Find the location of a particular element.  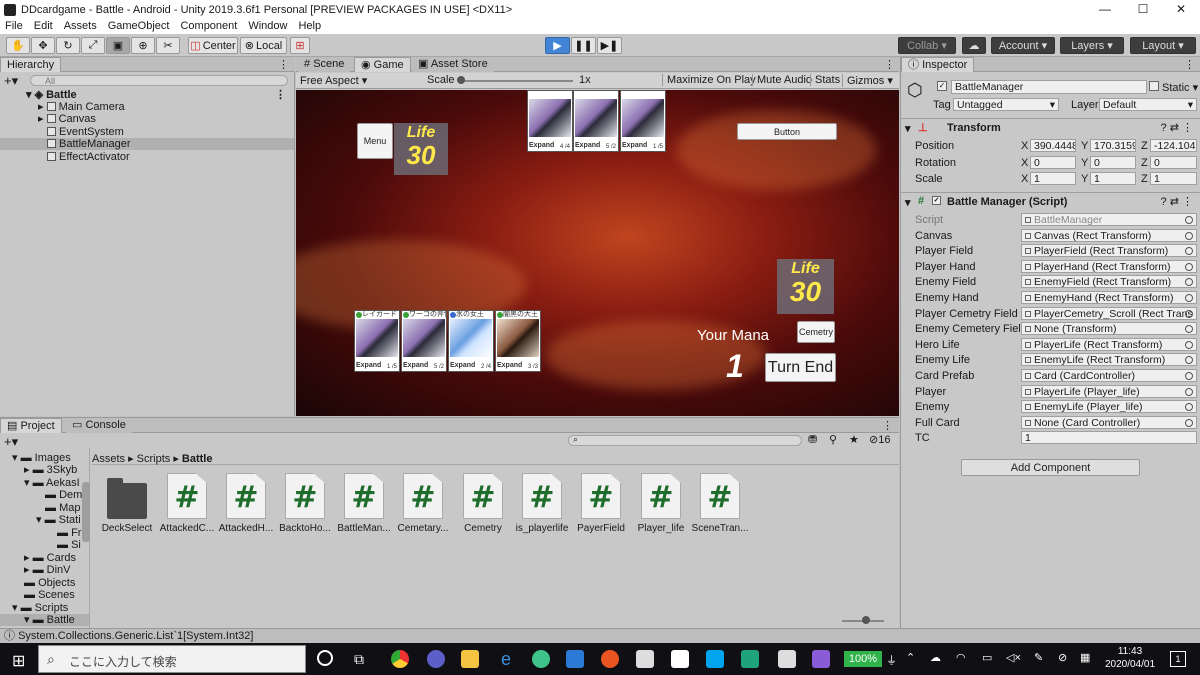

field-value: PlayerHand (Rect Transform) is located at coordinates (1109, 266).